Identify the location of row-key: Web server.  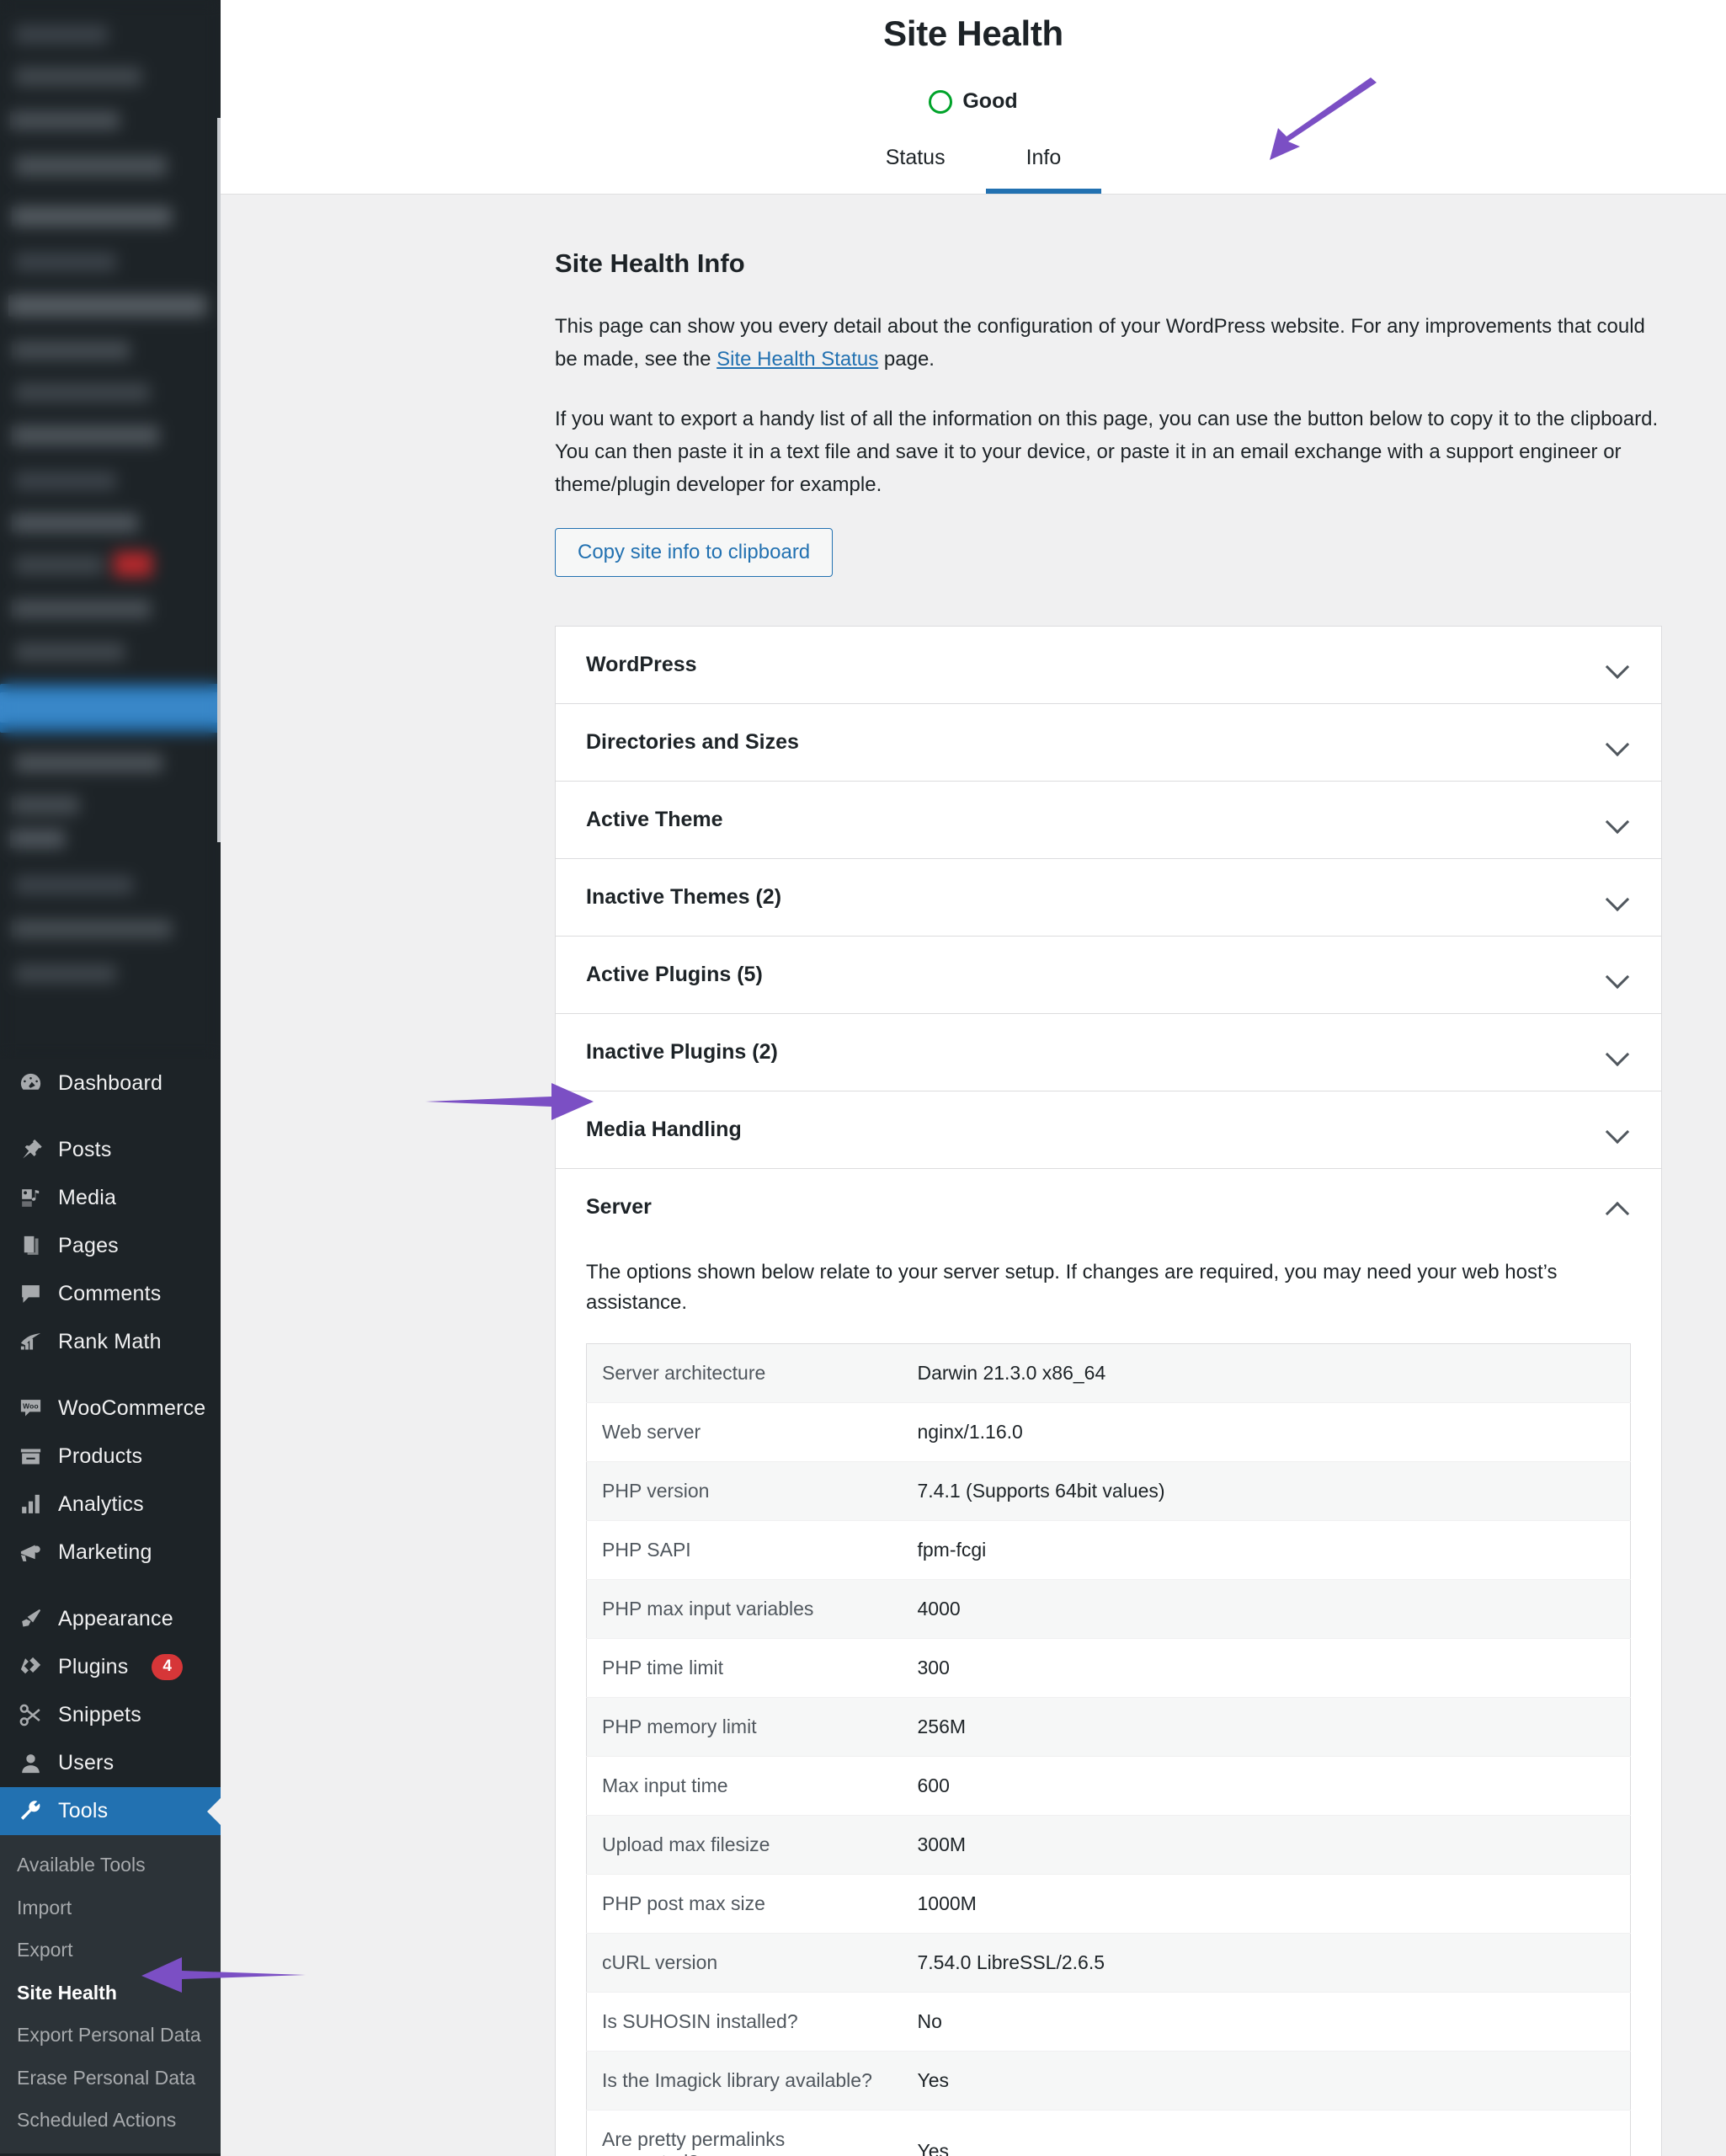
(651, 1432).